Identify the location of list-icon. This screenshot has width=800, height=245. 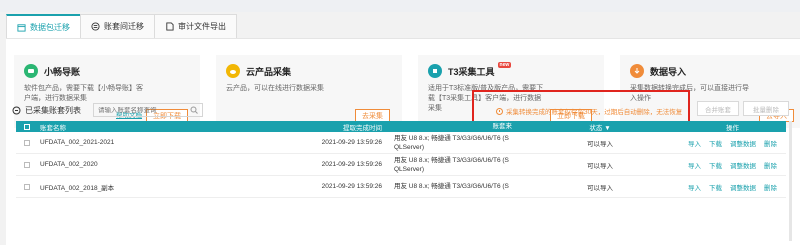
(16, 110).